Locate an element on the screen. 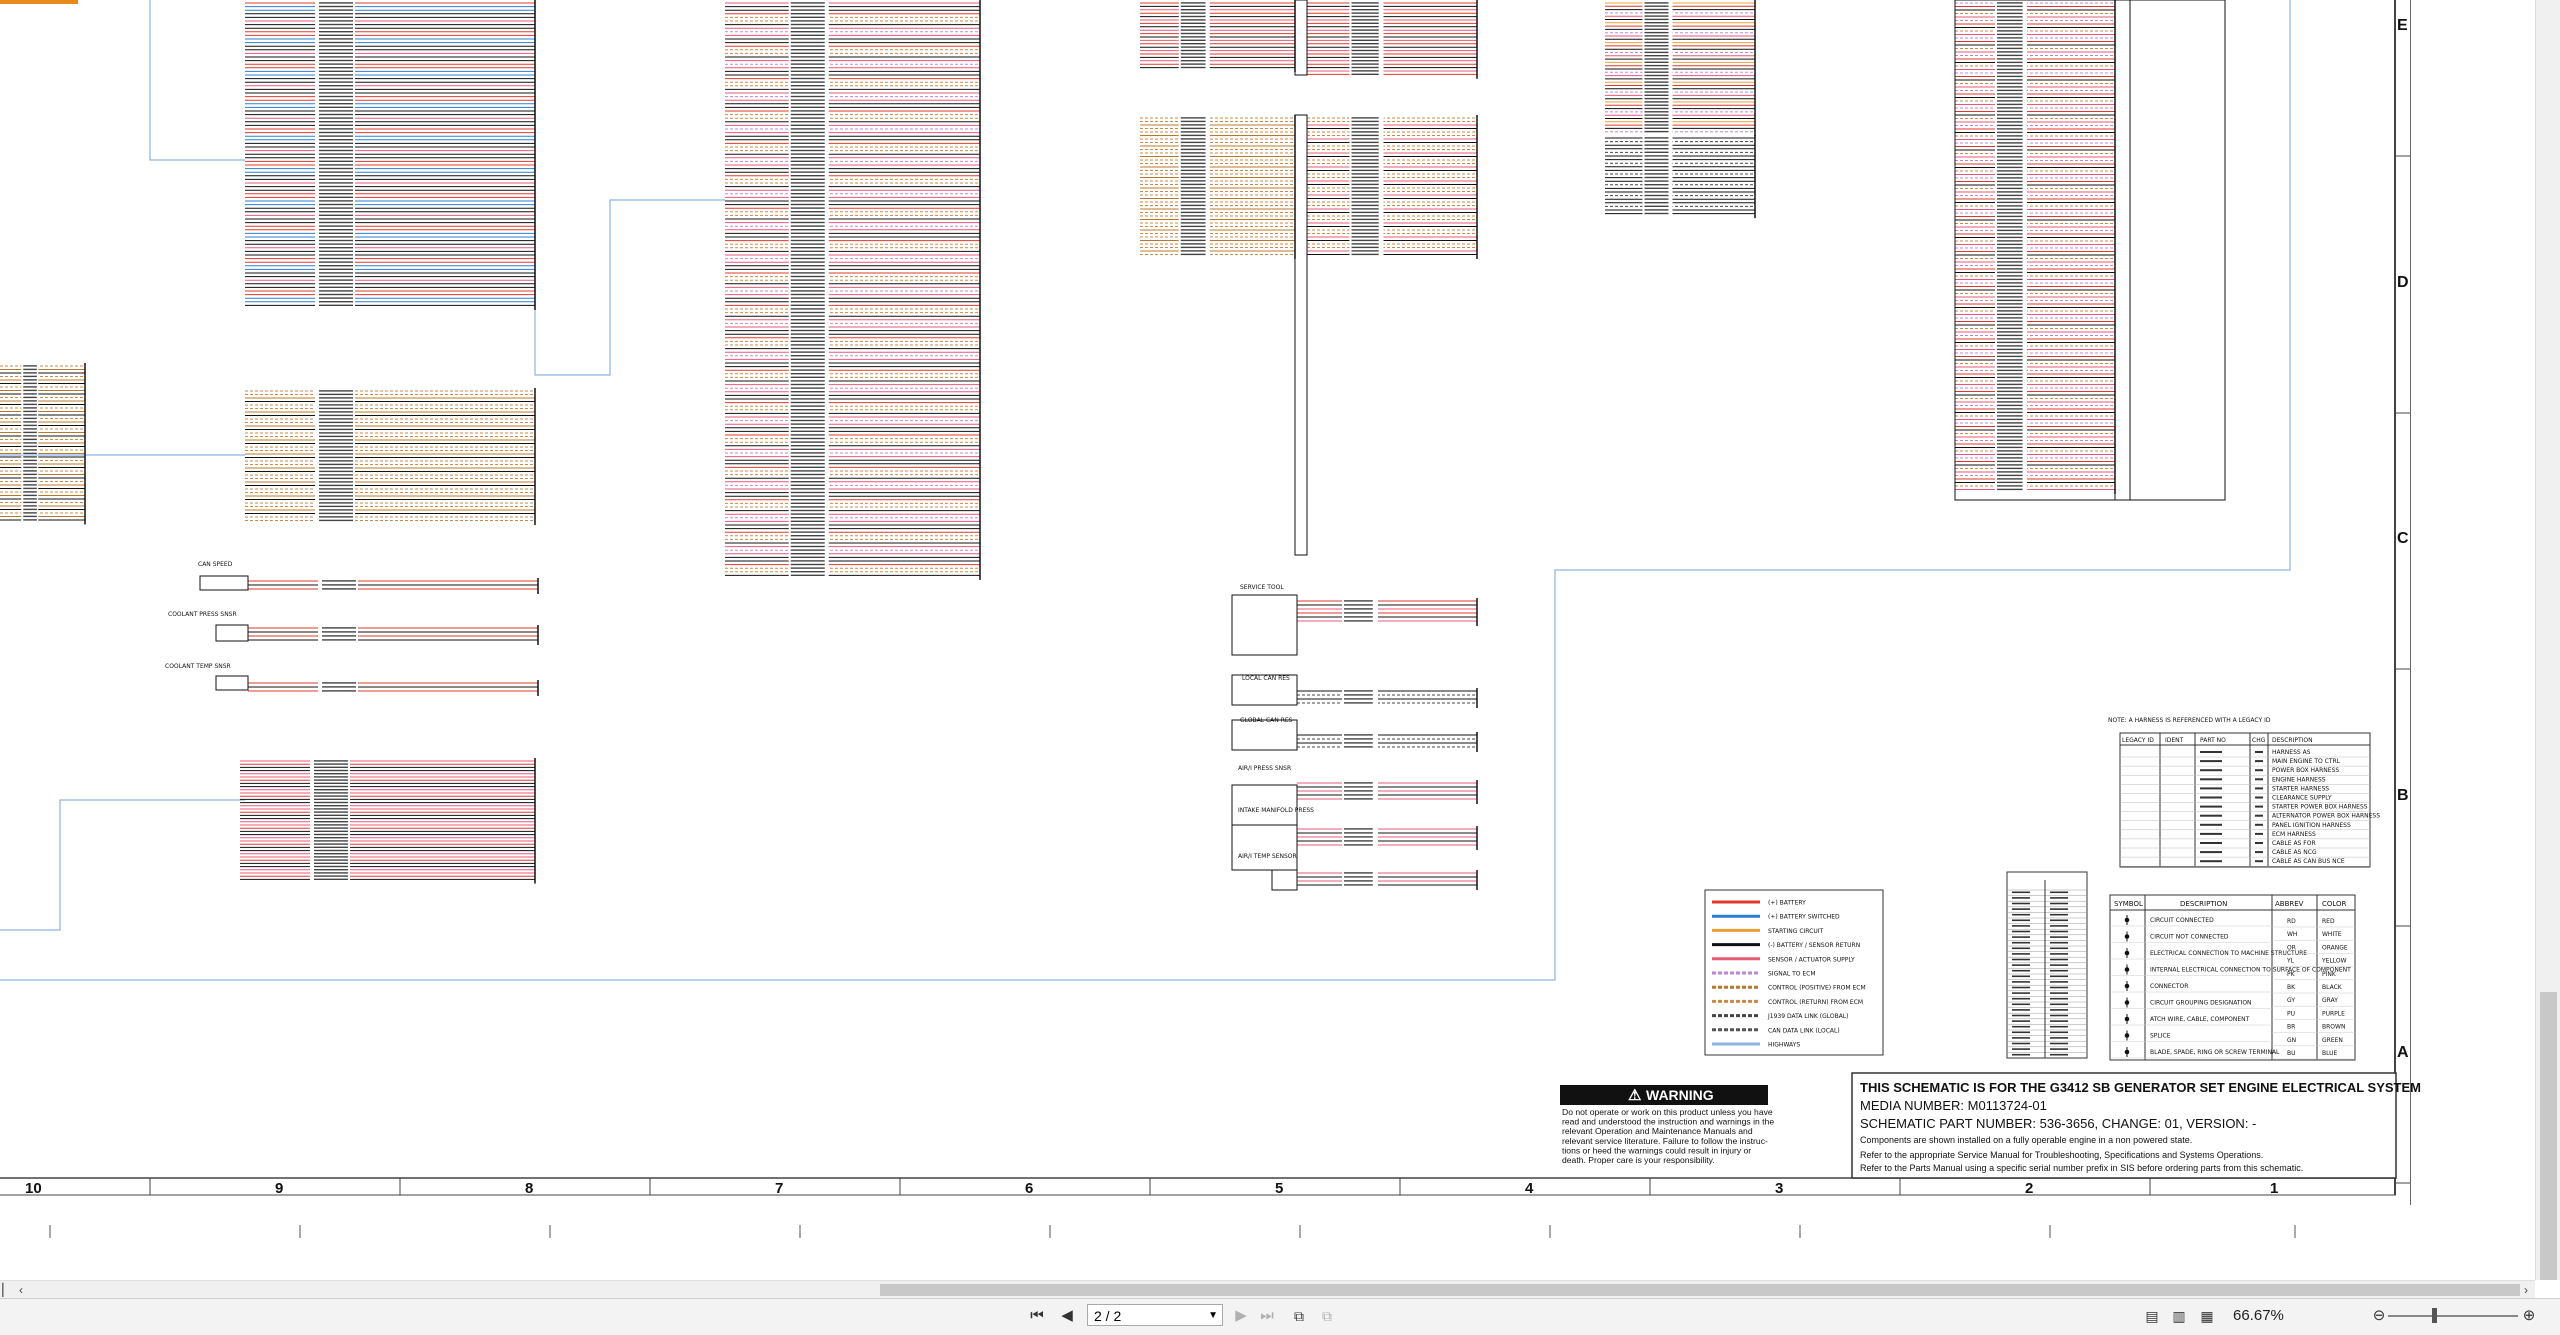 Image resolution: width=2560 pixels, height=1335 pixels. chevron-down-icon: ▼ is located at coordinates (1213, 1316).